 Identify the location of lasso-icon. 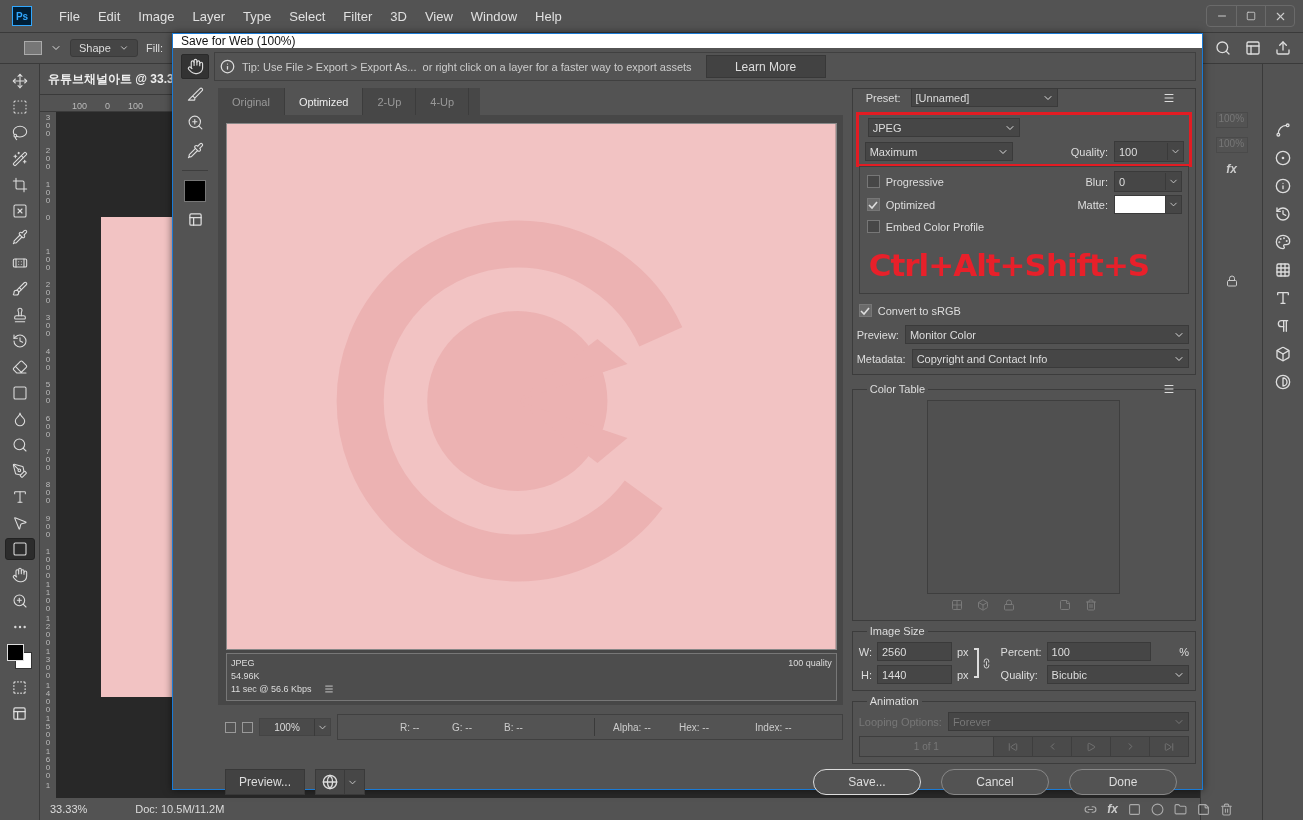
(19, 133).